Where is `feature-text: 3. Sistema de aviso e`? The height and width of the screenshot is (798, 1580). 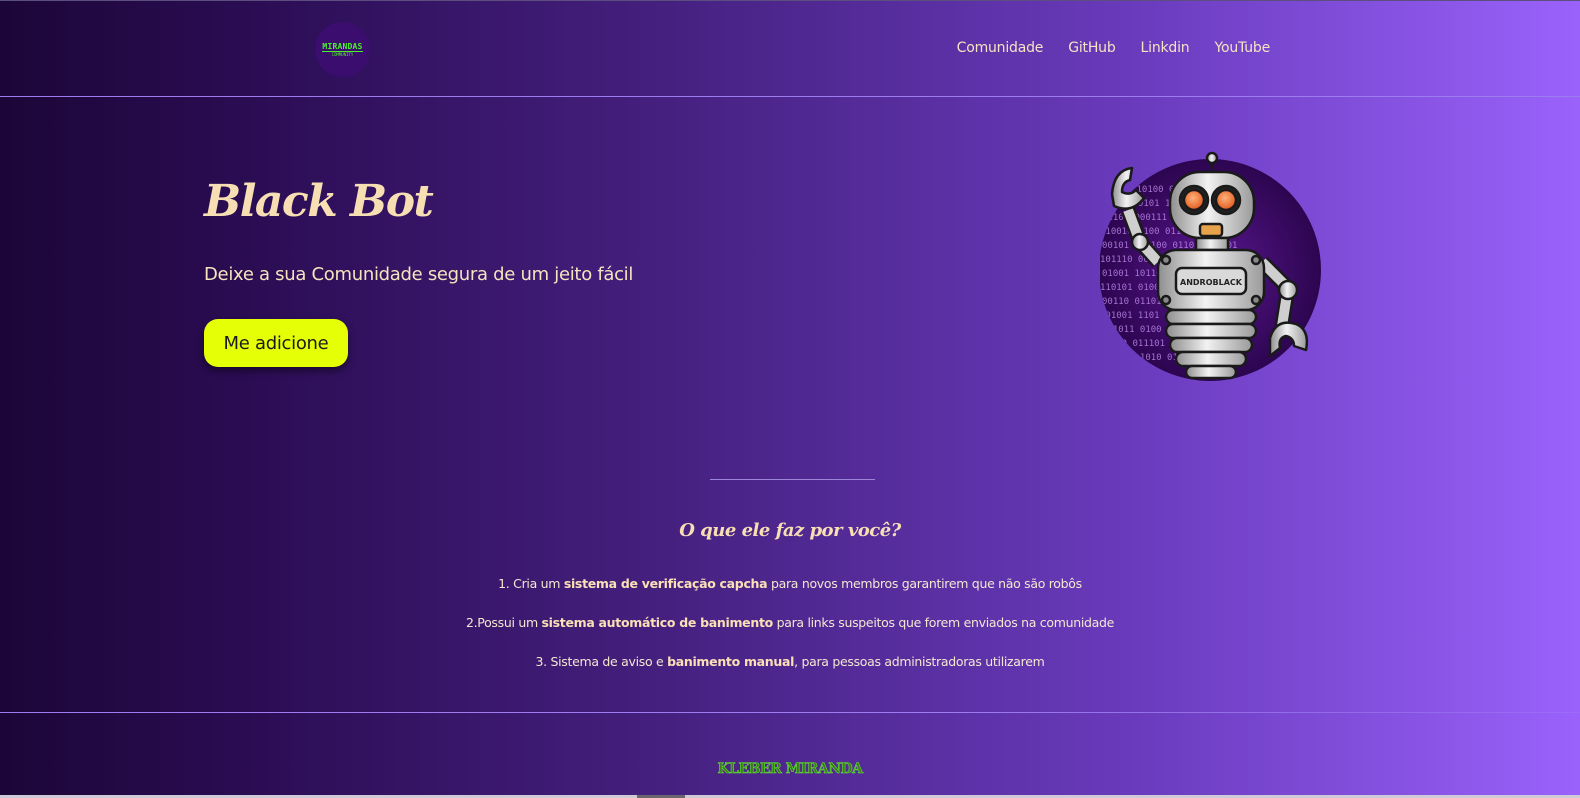
feature-text: 3. Sistema de aviso e is located at coordinates (601, 661).